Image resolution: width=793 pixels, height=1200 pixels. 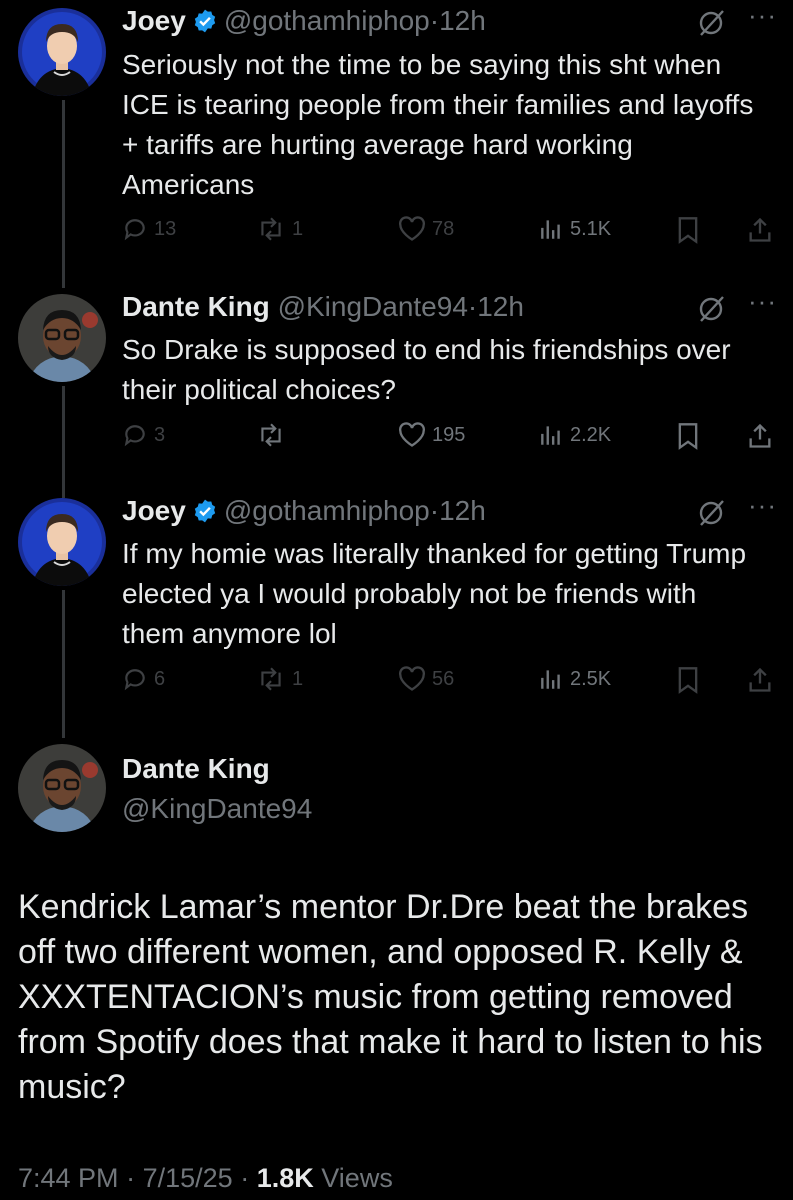 What do you see at coordinates (217, 809) in the screenshot?
I see `main-author-handle: @KingDante94` at bounding box center [217, 809].